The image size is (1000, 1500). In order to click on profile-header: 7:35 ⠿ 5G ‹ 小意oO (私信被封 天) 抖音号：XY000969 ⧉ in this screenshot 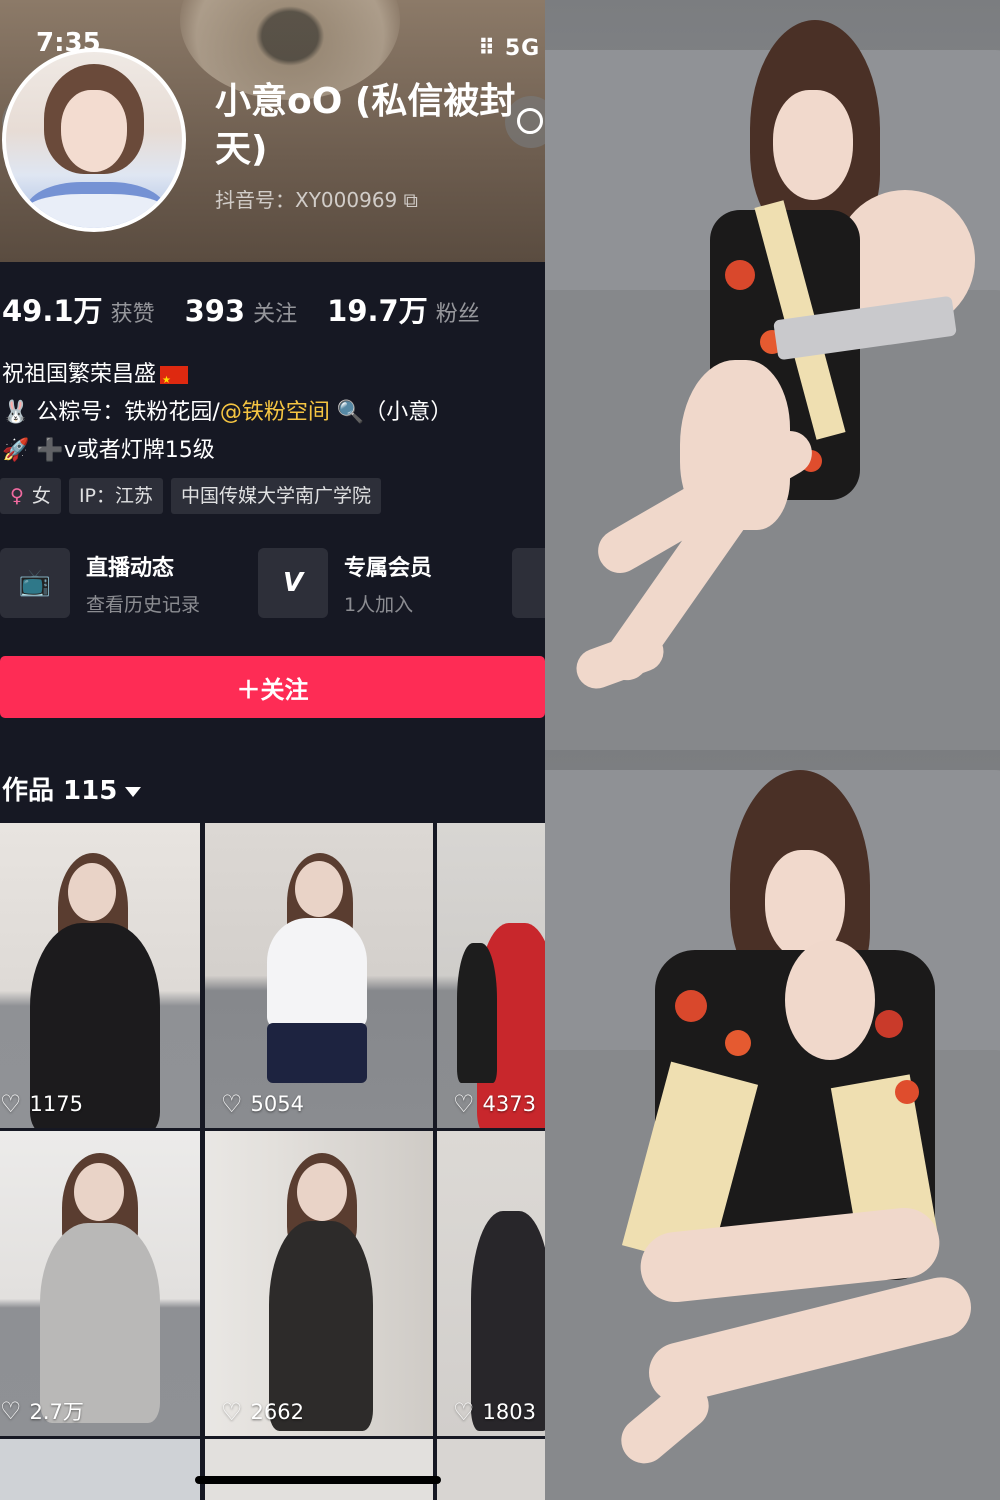, I will do `click(272, 131)`.